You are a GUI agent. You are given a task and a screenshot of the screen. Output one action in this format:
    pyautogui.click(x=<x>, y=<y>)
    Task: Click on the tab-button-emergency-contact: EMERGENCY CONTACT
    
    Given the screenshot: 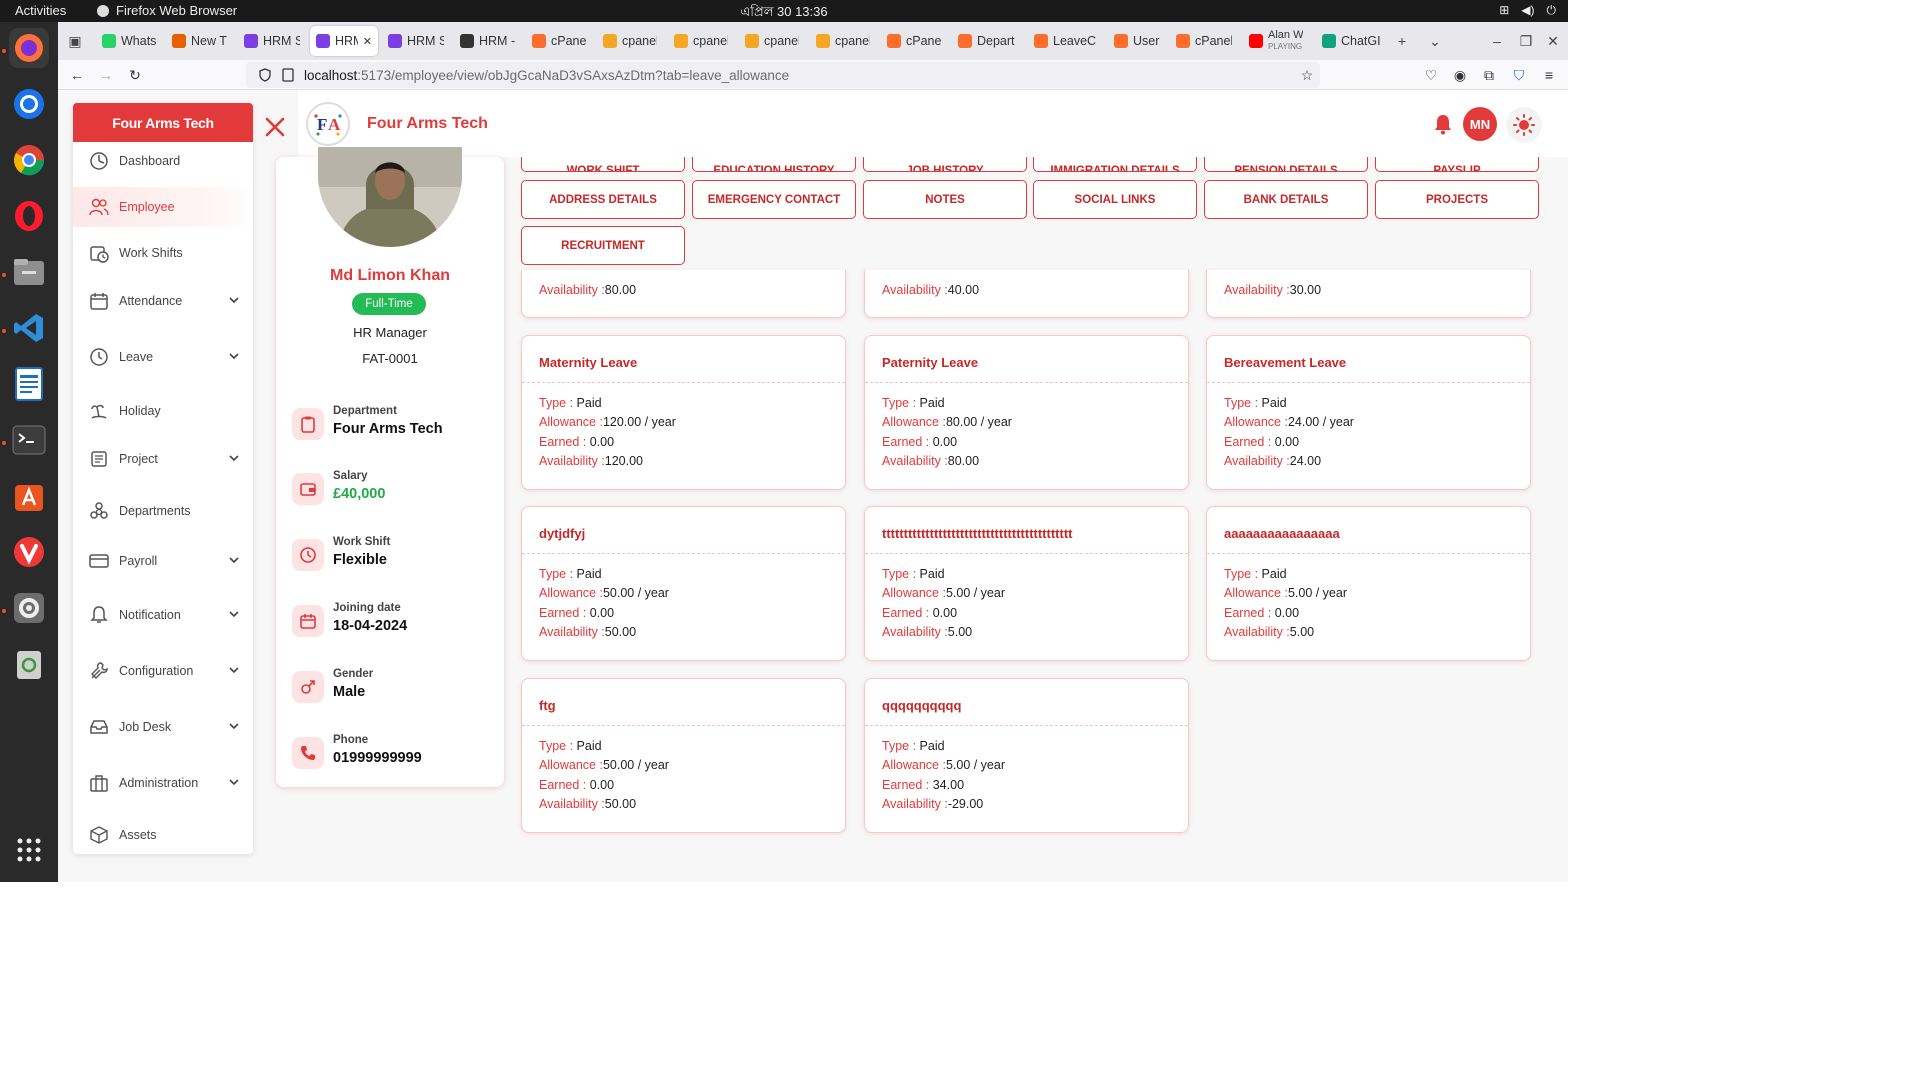 What is the action you would take?
    pyautogui.click(x=774, y=199)
    